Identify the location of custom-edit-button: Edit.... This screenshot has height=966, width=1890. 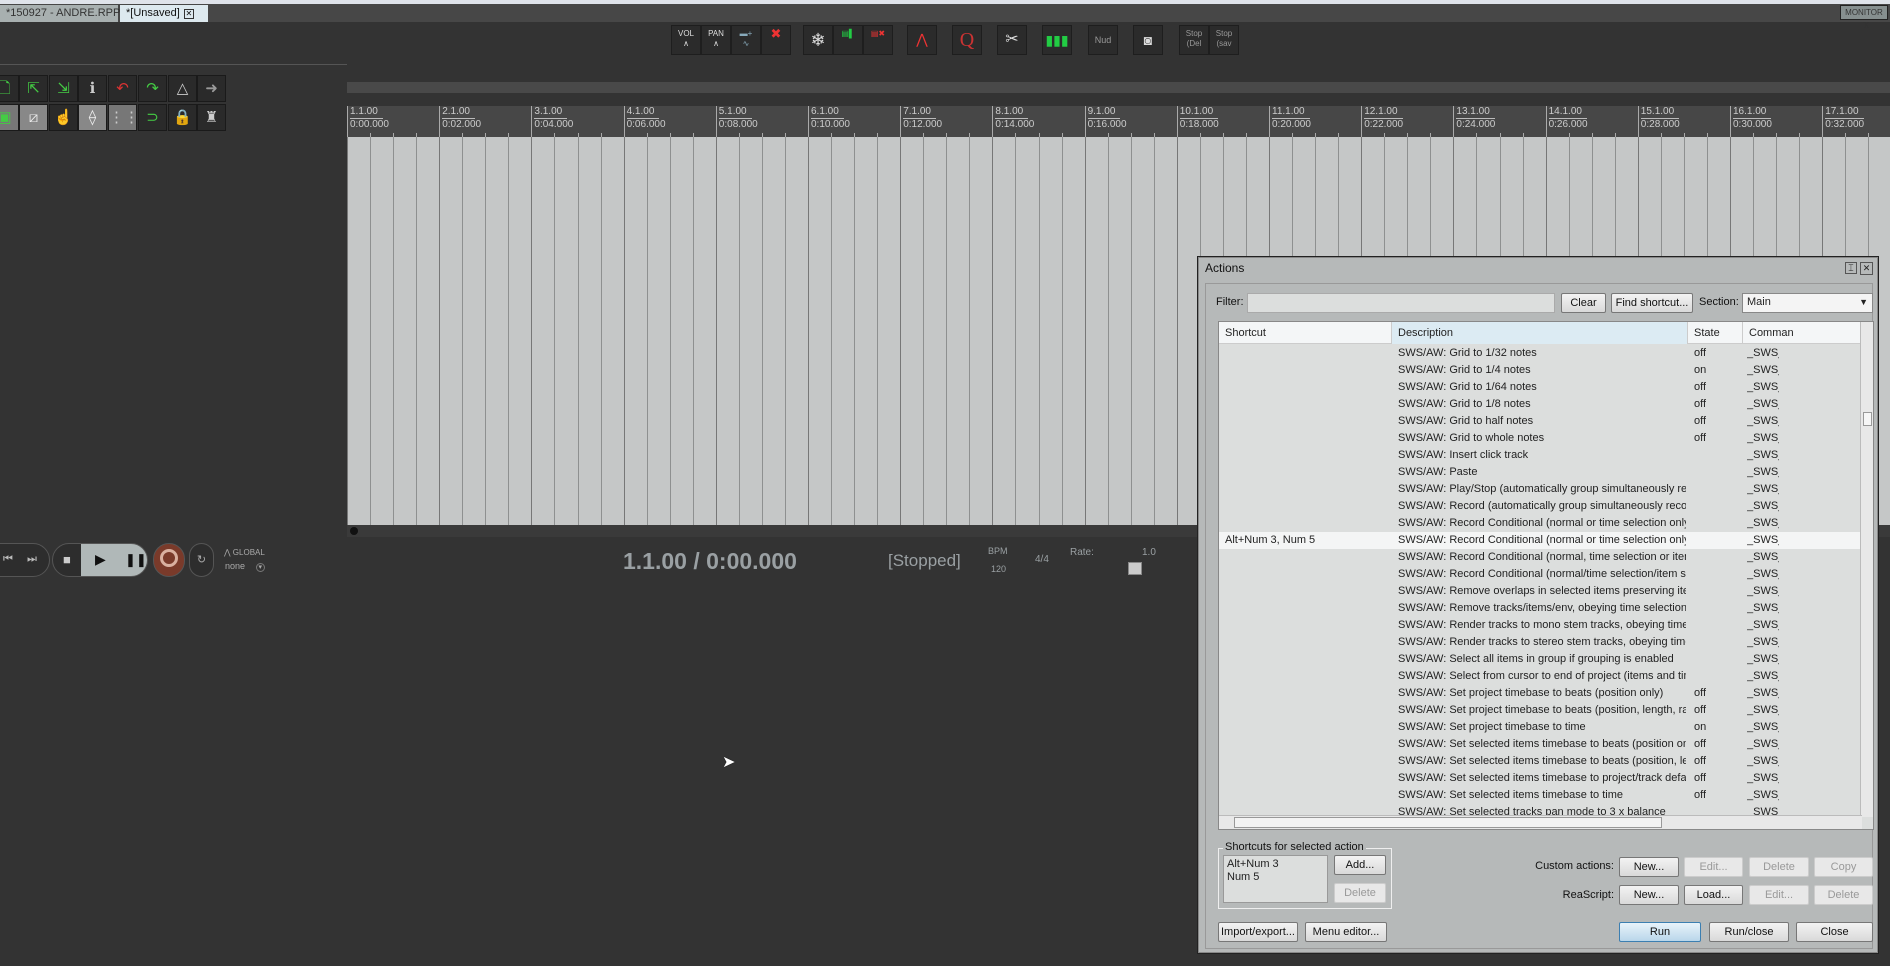
(1713, 867).